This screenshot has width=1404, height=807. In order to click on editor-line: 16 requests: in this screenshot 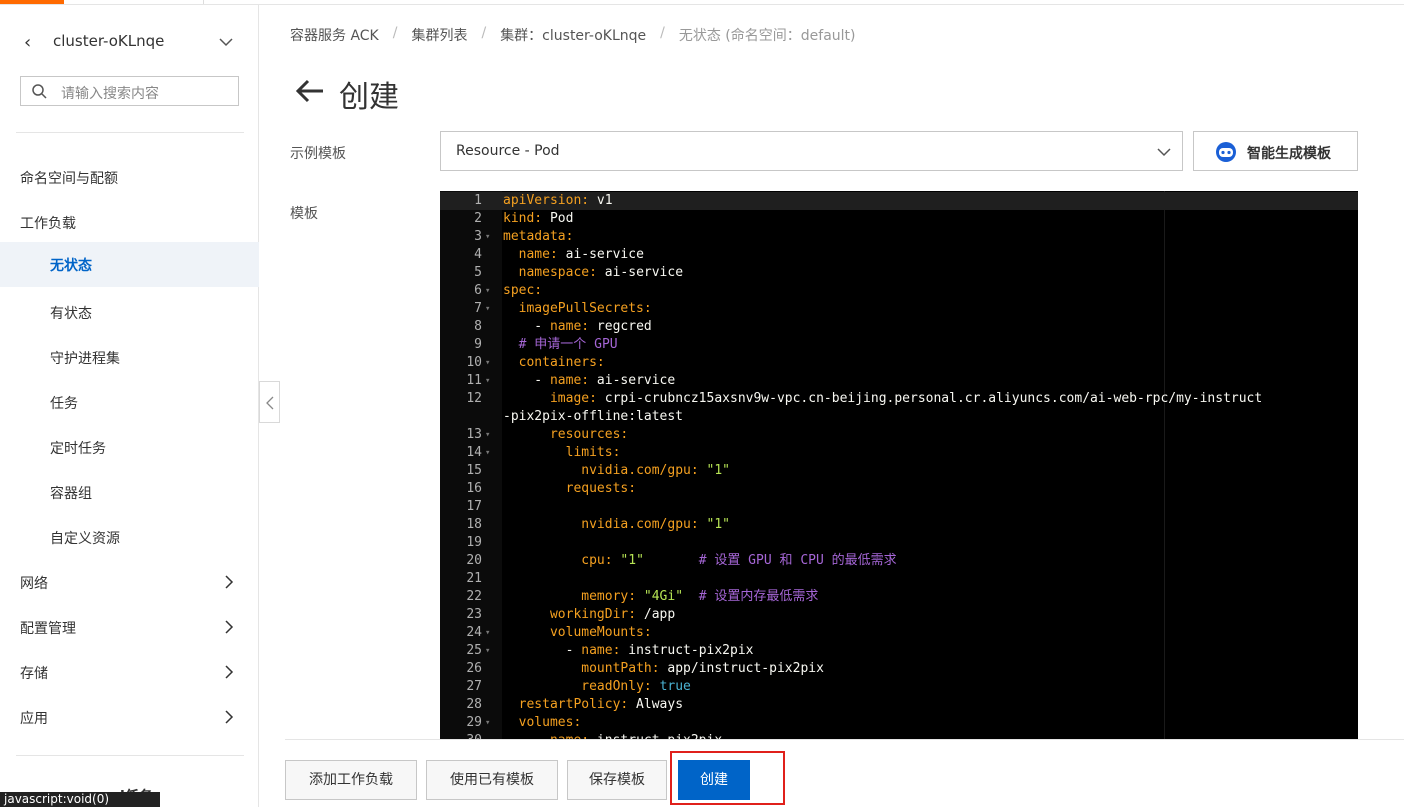, I will do `click(899, 489)`.